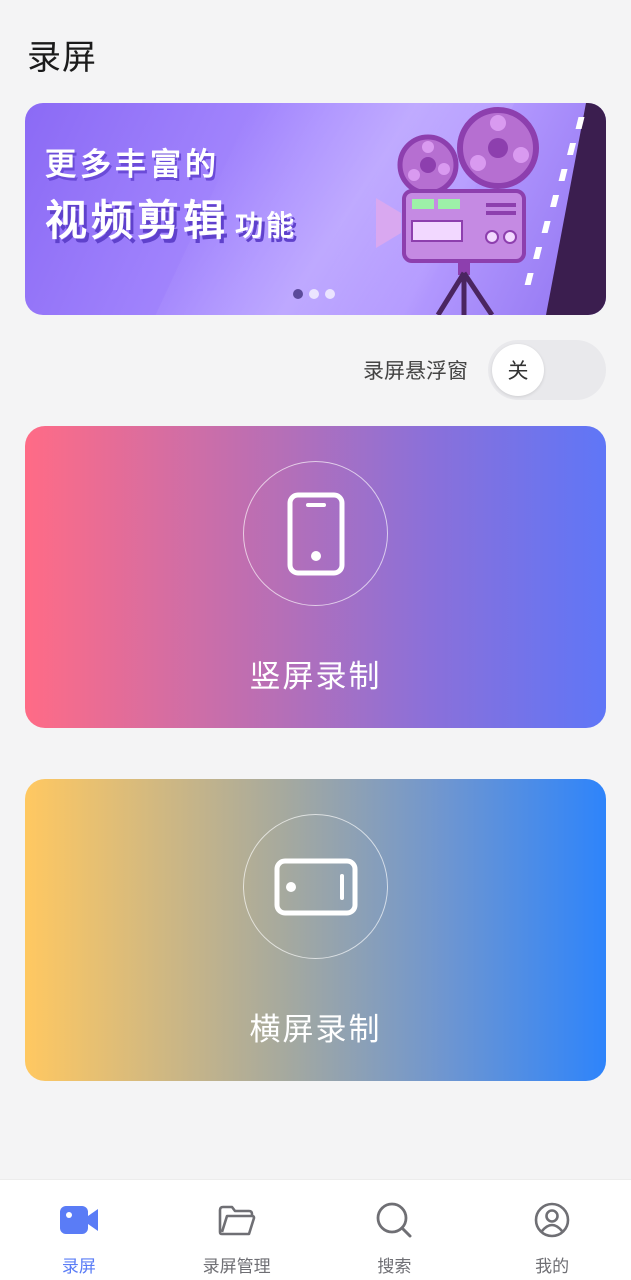  I want to click on nav-label: 录屏, so click(78, 1267).